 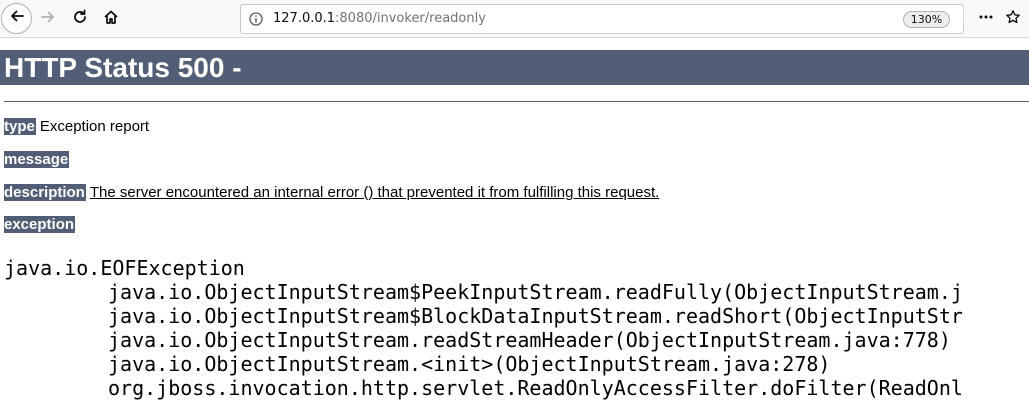 I want to click on browser-toolbar: 127.0.0.1:8080/invoker/readonly 130%, so click(x=514, y=19).